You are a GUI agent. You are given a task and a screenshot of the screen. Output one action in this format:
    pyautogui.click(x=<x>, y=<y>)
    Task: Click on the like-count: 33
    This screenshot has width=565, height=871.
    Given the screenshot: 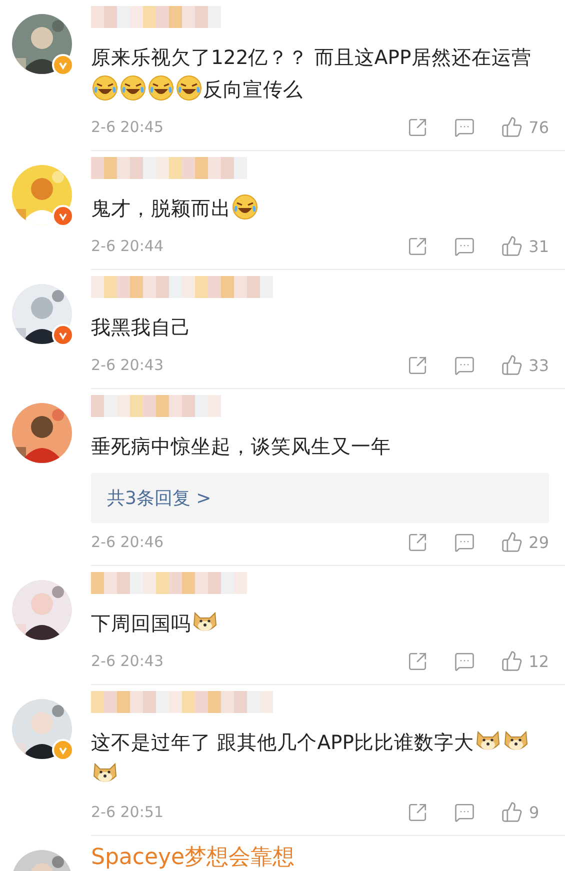 What is the action you would take?
    pyautogui.click(x=538, y=365)
    